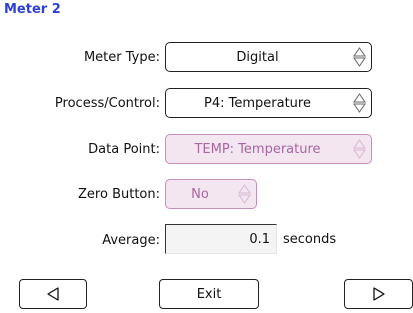 The height and width of the screenshot is (313, 413). I want to click on meter-type-select: Digital, so click(268, 57).